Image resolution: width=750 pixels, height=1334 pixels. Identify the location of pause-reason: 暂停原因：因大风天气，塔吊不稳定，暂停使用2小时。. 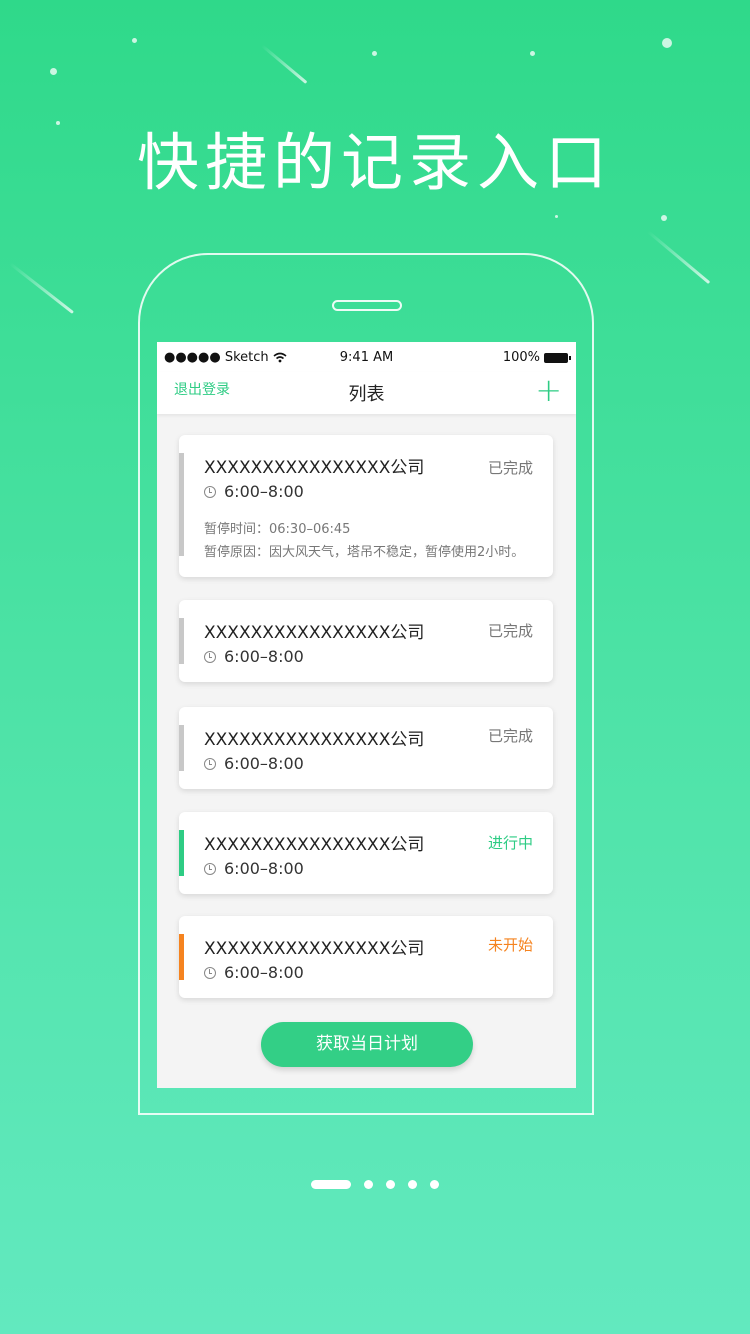
(364, 552).